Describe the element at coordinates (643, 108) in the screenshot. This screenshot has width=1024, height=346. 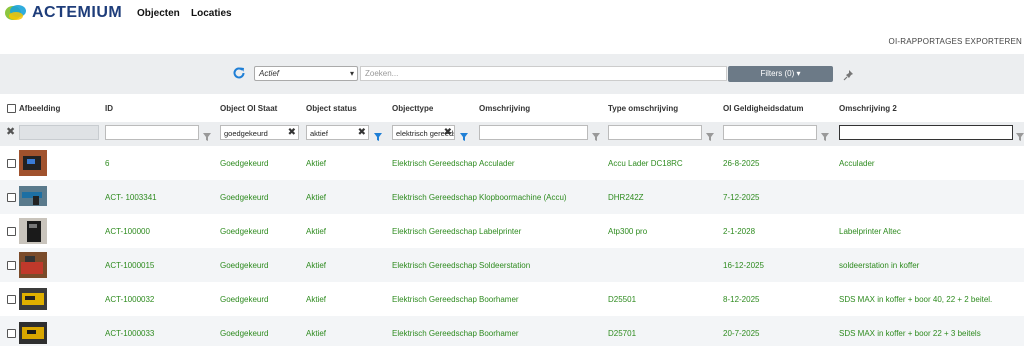
I see `column-type-omschrijving: Type omschrijving` at that location.